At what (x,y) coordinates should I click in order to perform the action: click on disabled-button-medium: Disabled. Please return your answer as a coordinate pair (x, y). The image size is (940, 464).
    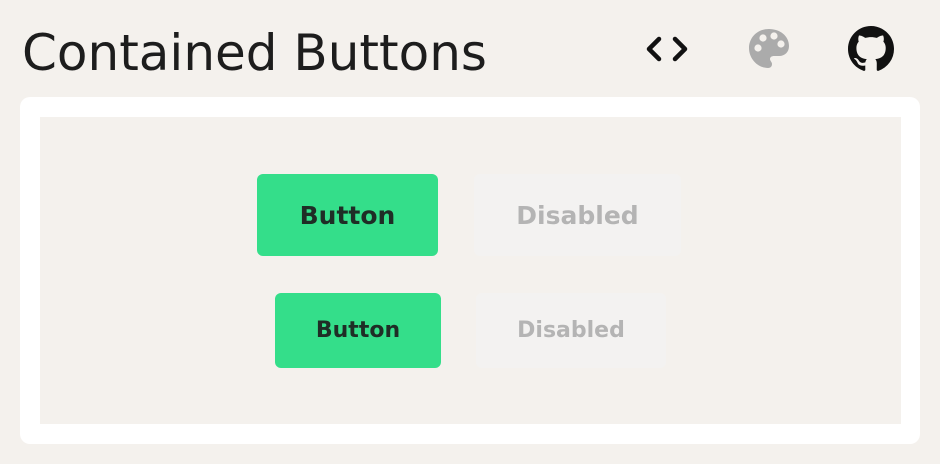
    Looking at the image, I should click on (571, 330).